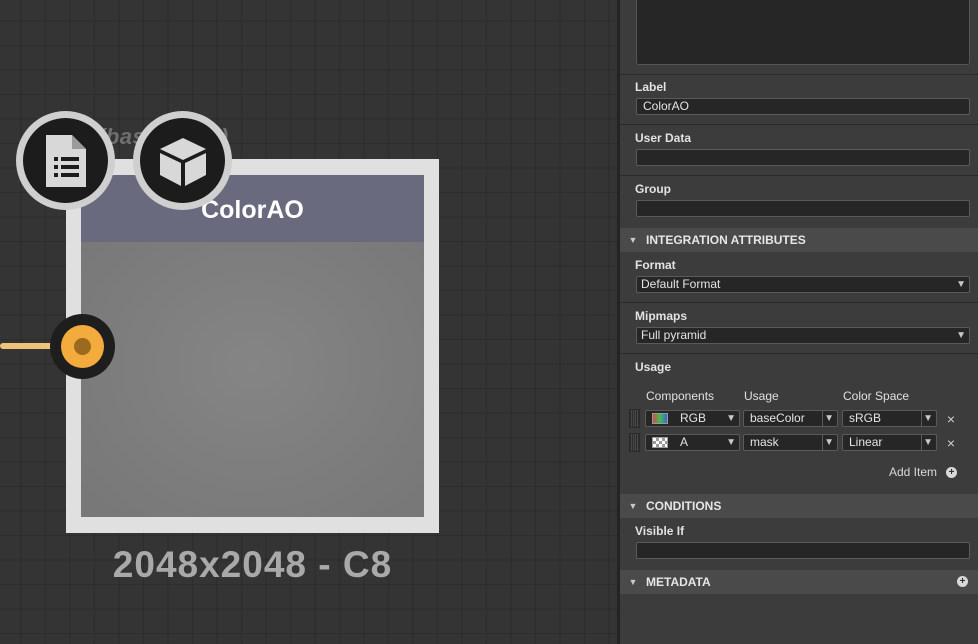 The width and height of the screenshot is (978, 644). I want to click on node-header: ColorAO, so click(252, 208).